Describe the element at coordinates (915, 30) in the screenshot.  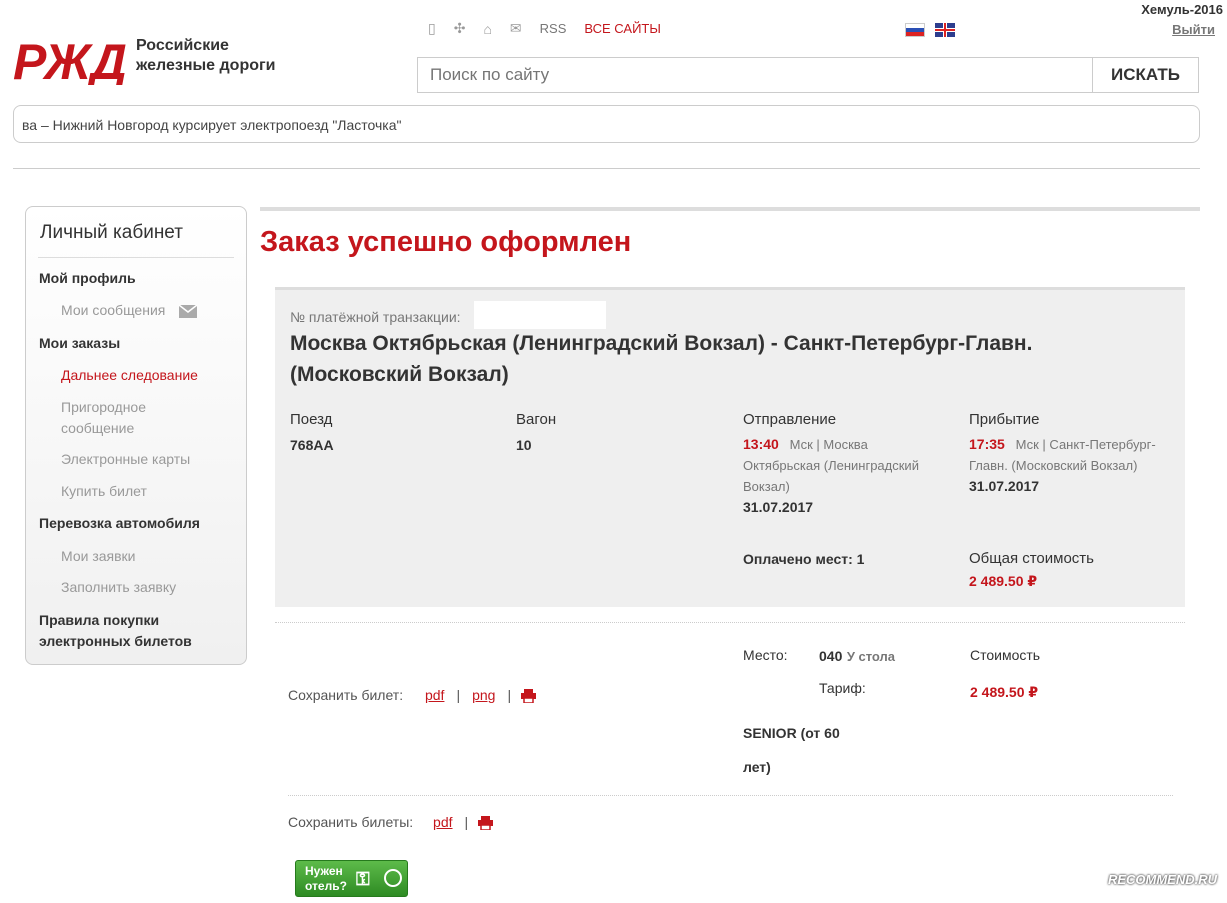
I see `russian-flag-icon` at that location.